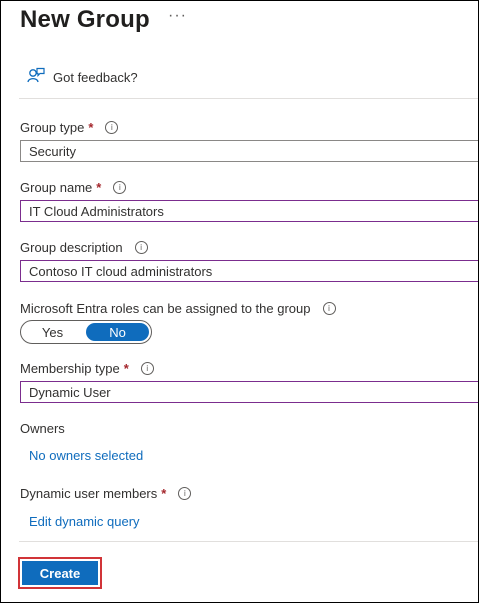 This screenshot has height=603, width=479. I want to click on membership-type-label: Membership type * i, so click(87, 368).